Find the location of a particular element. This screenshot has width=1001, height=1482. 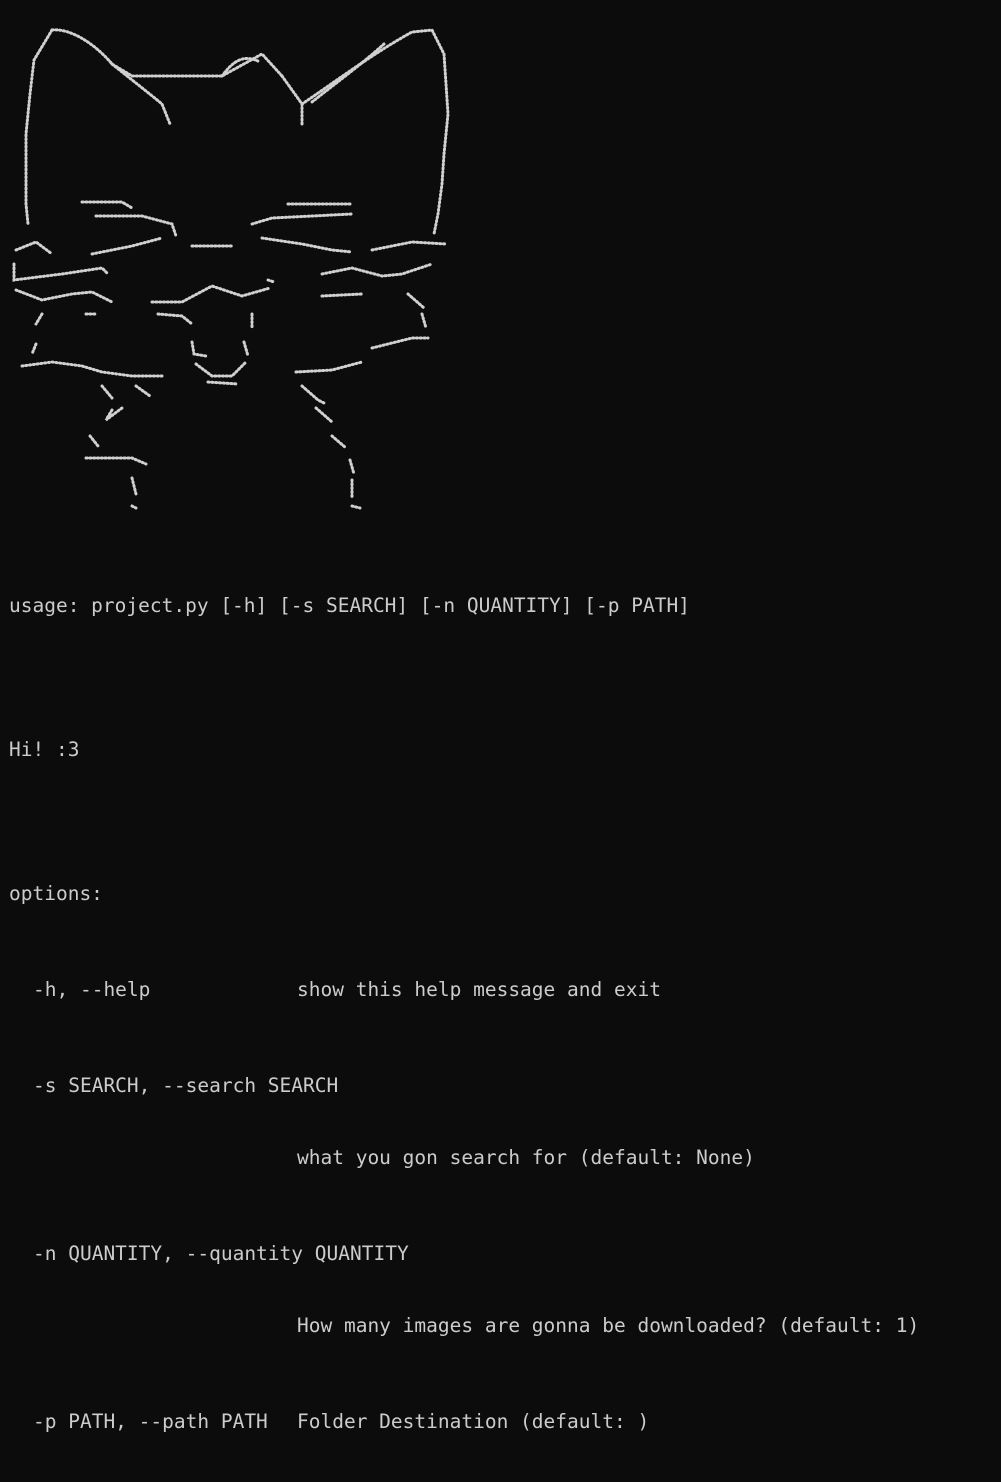

option-search: -s SEARCH, --search SEARCH is located at coordinates (349, 1086).